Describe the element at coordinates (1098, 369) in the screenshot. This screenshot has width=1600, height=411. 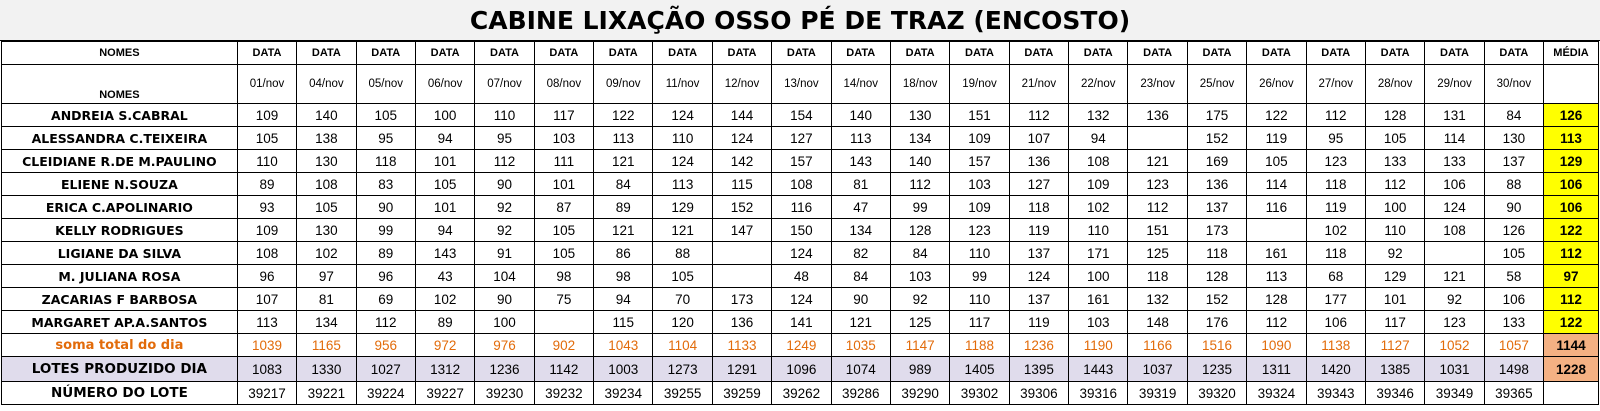
I see `value-cell: 1443` at that location.